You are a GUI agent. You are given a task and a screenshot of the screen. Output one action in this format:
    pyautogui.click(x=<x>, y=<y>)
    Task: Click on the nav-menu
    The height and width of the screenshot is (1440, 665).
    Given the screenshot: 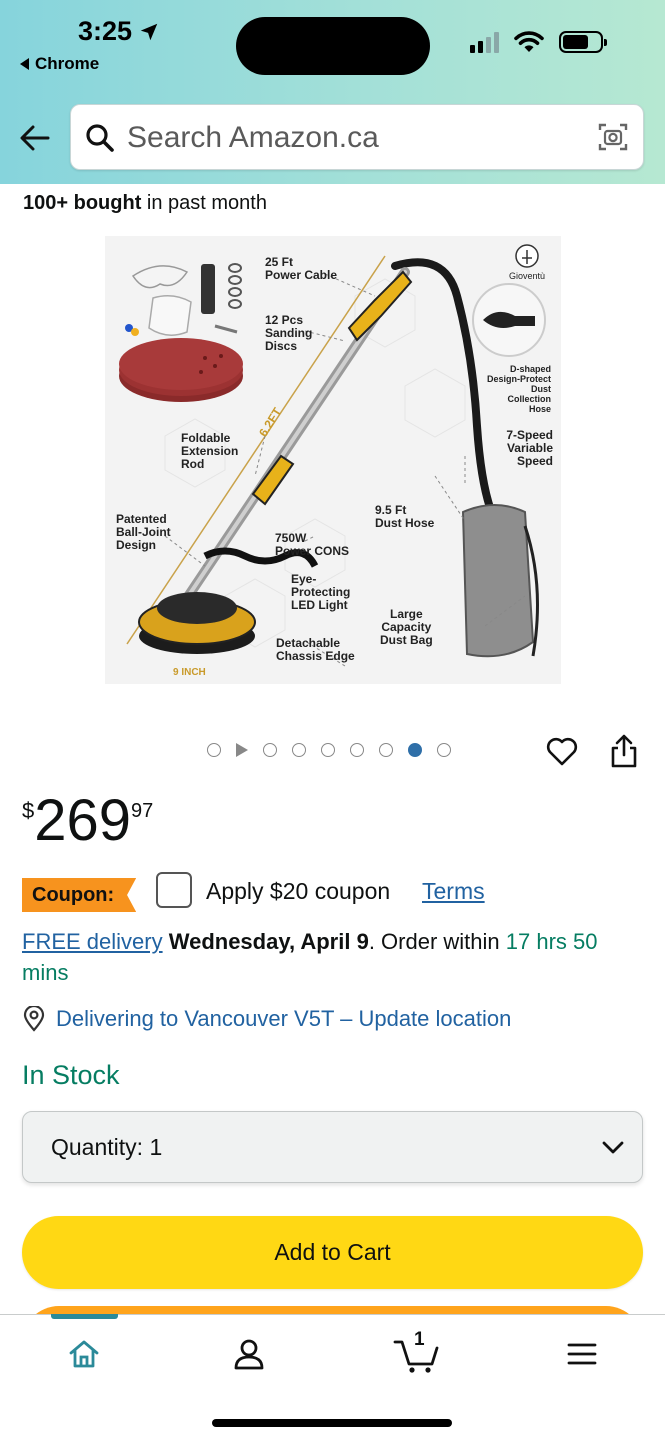 What is the action you would take?
    pyautogui.click(x=582, y=1354)
    